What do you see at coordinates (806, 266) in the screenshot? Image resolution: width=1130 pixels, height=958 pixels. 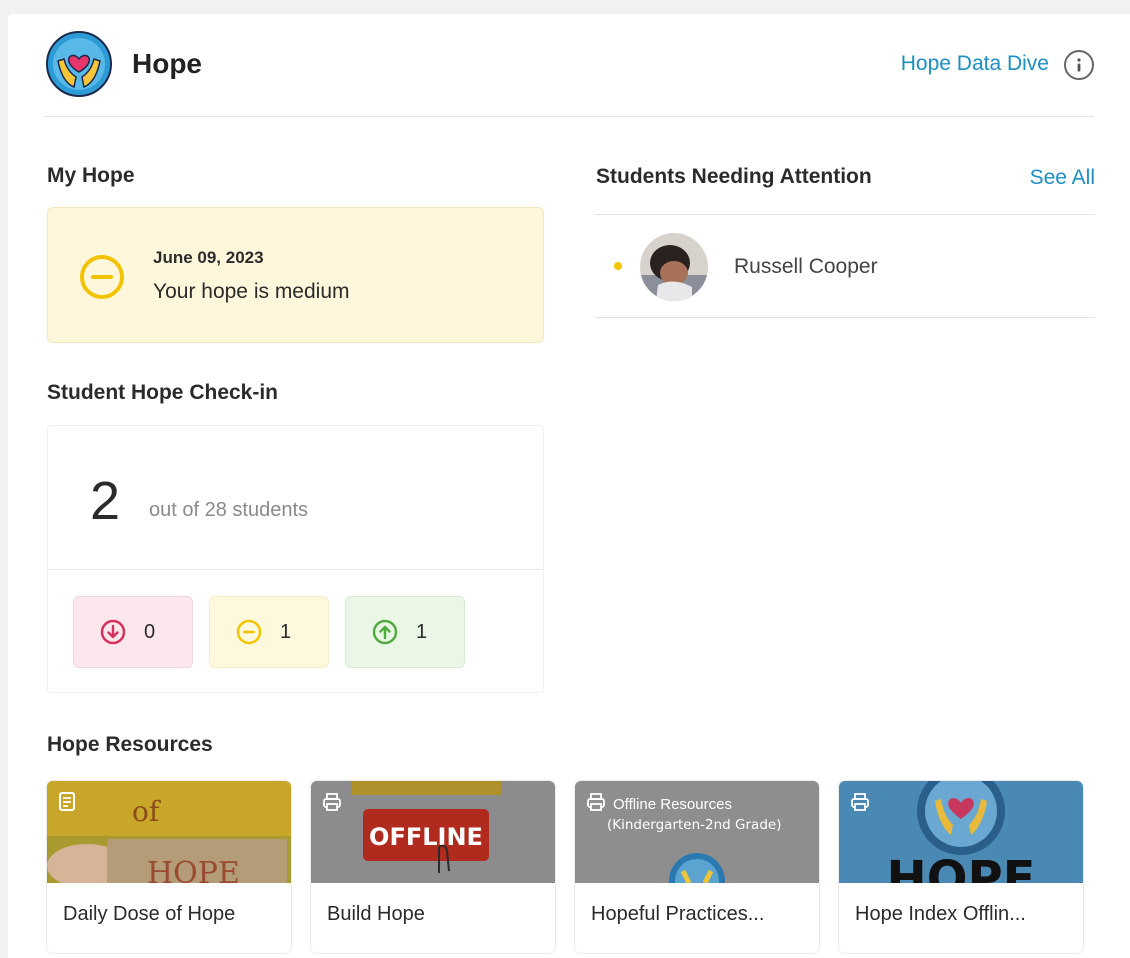 I see `student-name: Russell Cooper` at bounding box center [806, 266].